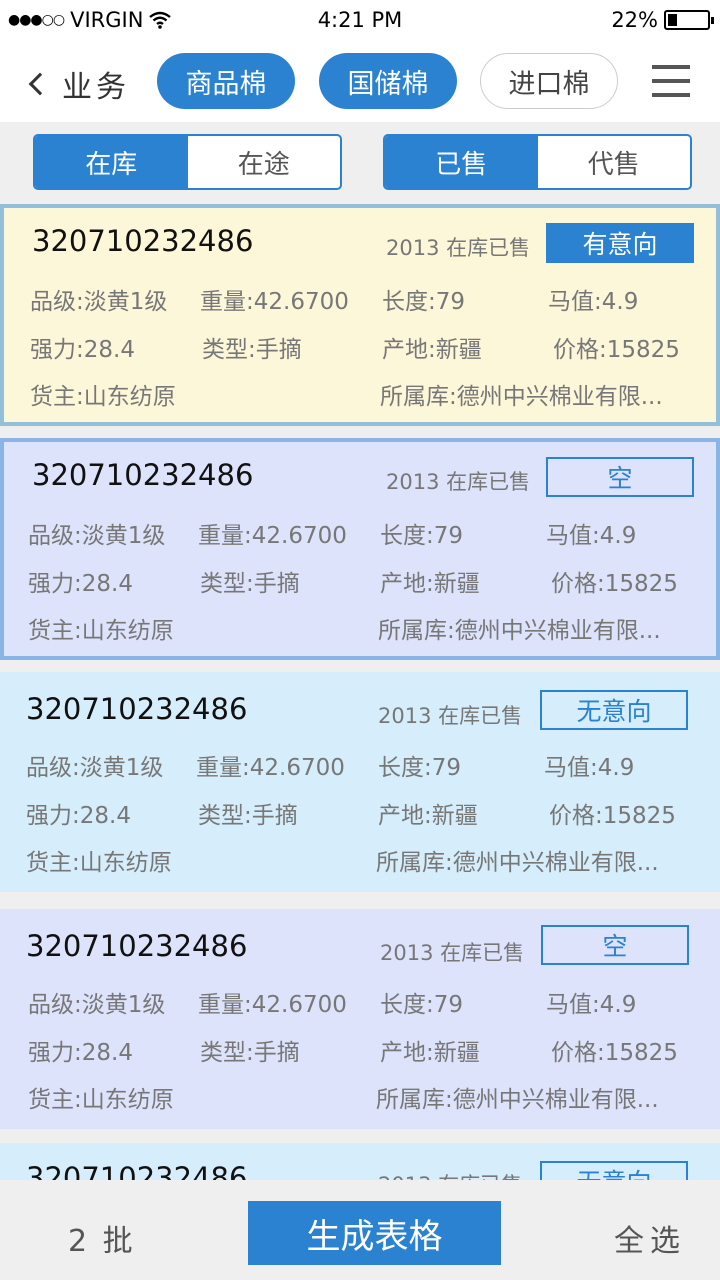 The height and width of the screenshot is (1280, 720). What do you see at coordinates (374, 1233) in the screenshot?
I see `generate-table-button: 生成表格` at bounding box center [374, 1233].